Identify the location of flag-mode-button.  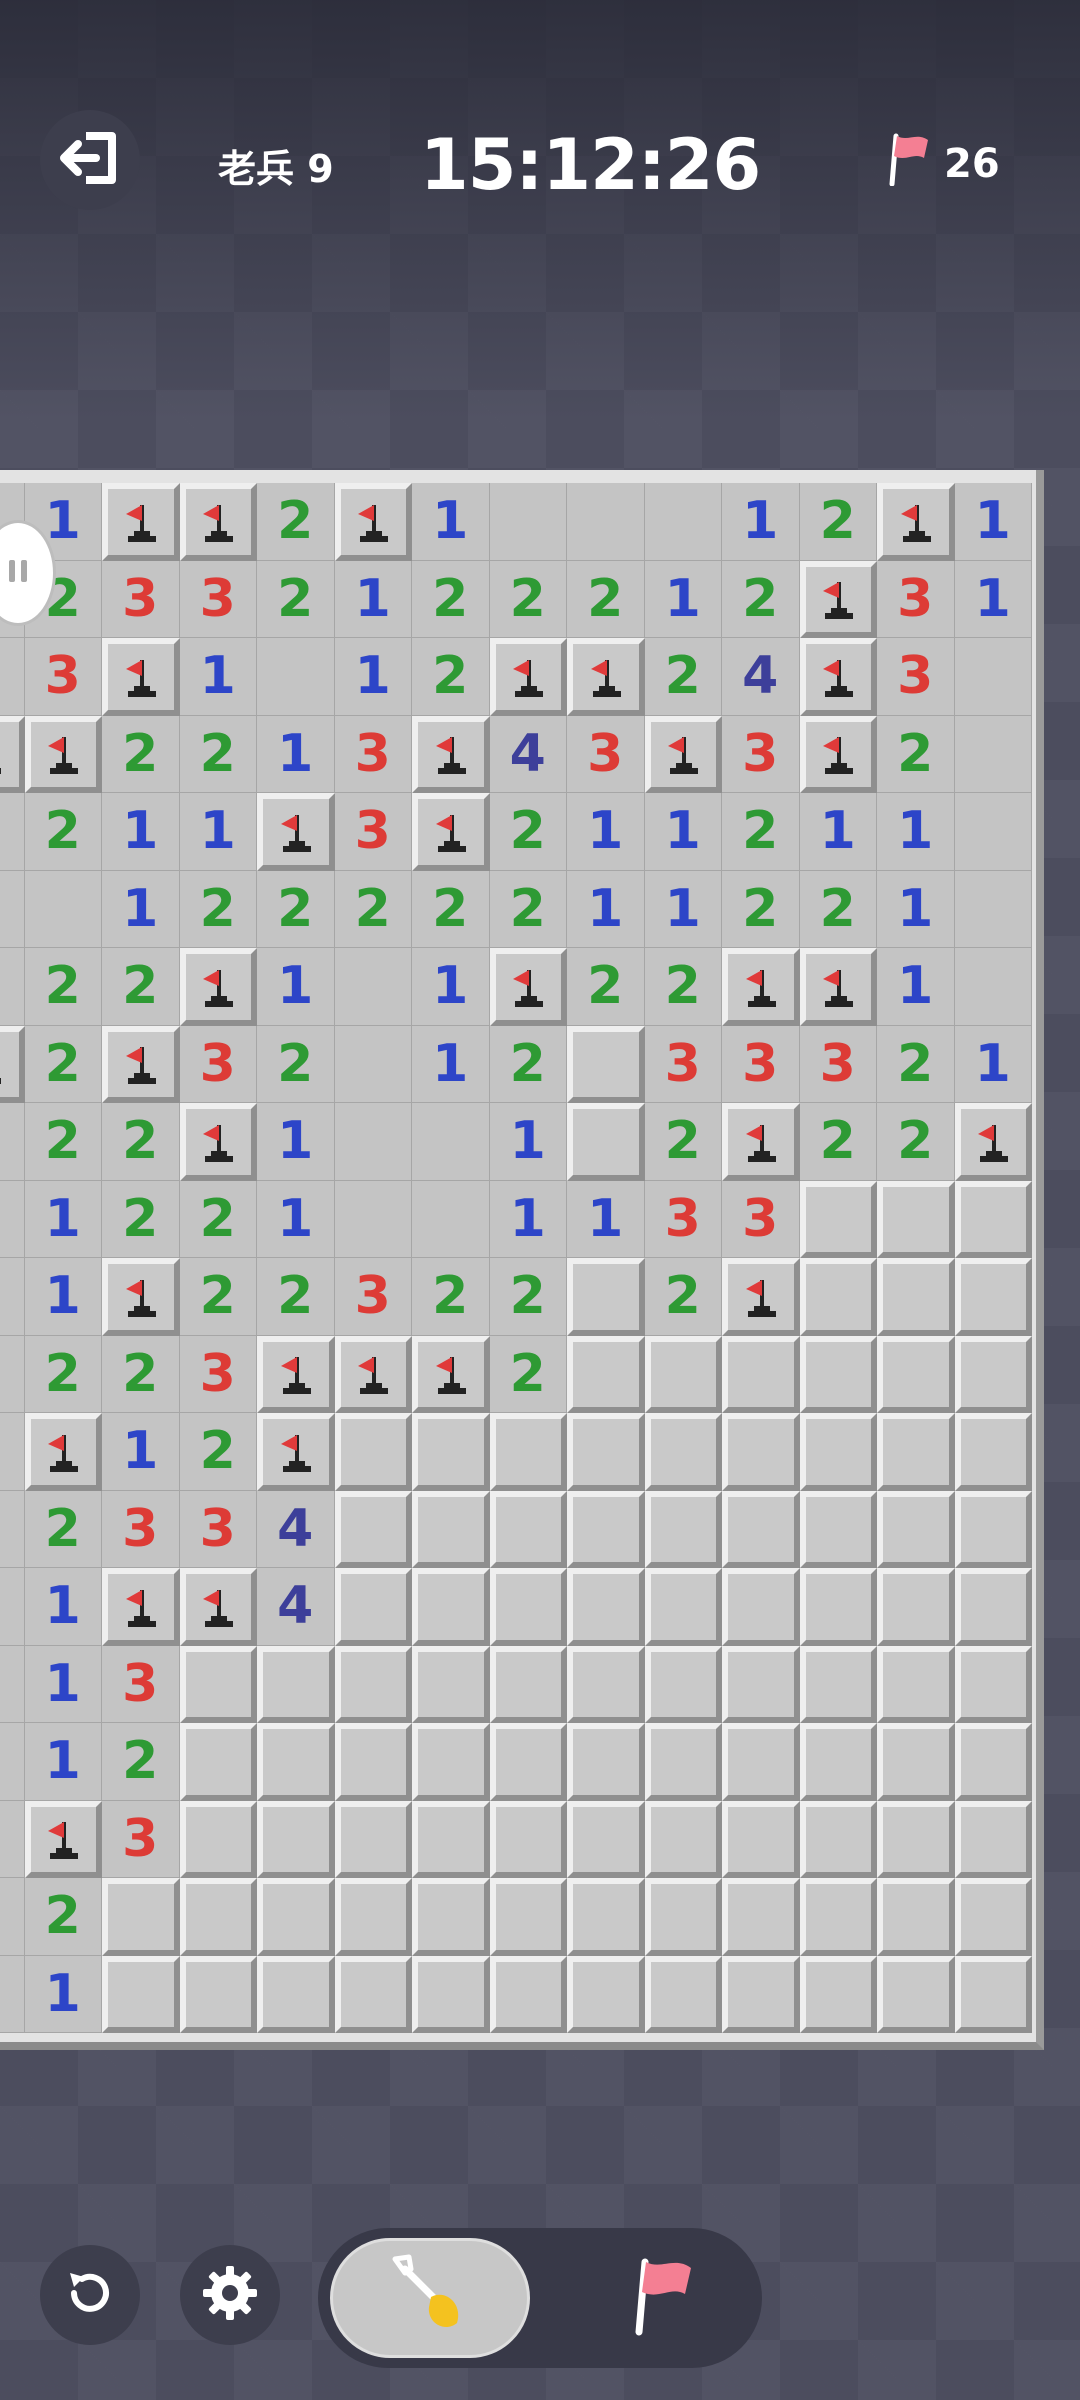
(665, 2298).